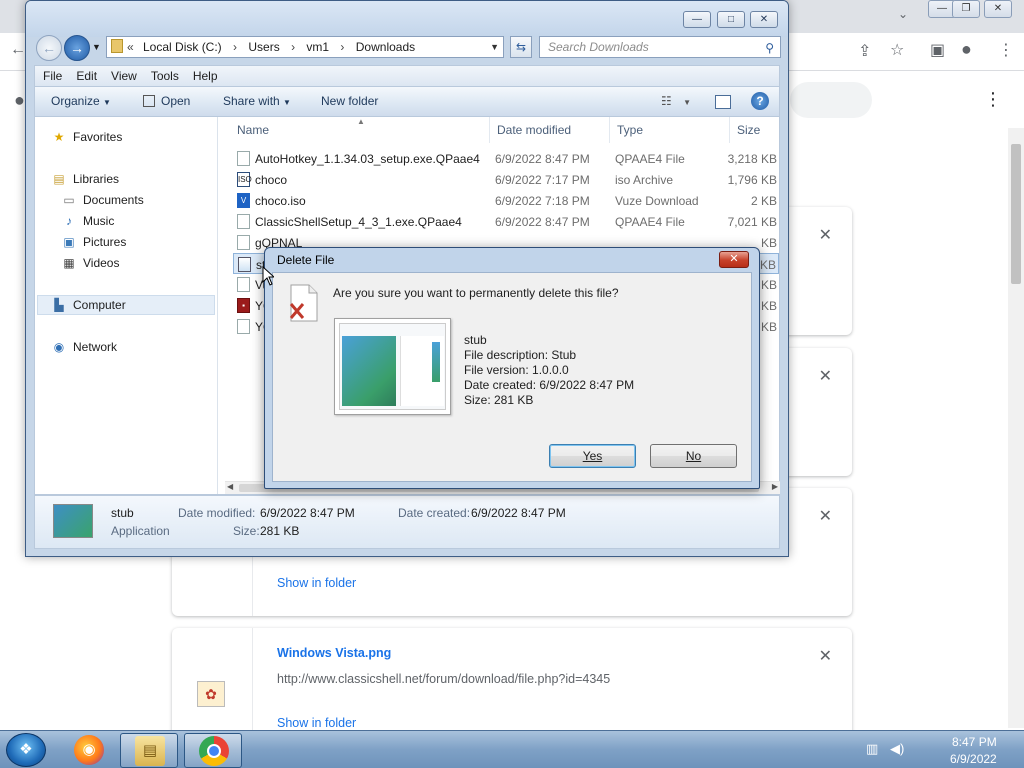 This screenshot has width=1024, height=768. Describe the element at coordinates (752, 180) in the screenshot. I see `file-size: 1,796 KB` at that location.